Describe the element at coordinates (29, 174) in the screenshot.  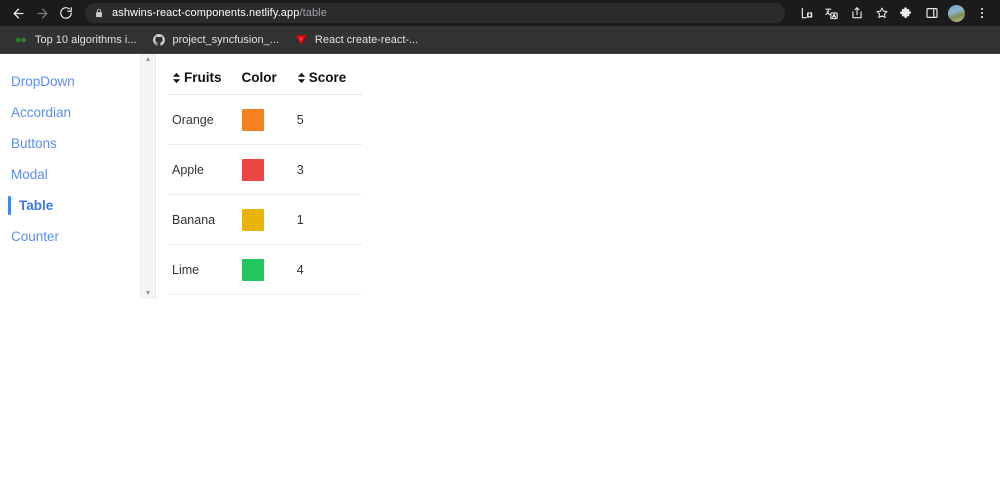
I see `sidebar-item-label: Modal` at that location.